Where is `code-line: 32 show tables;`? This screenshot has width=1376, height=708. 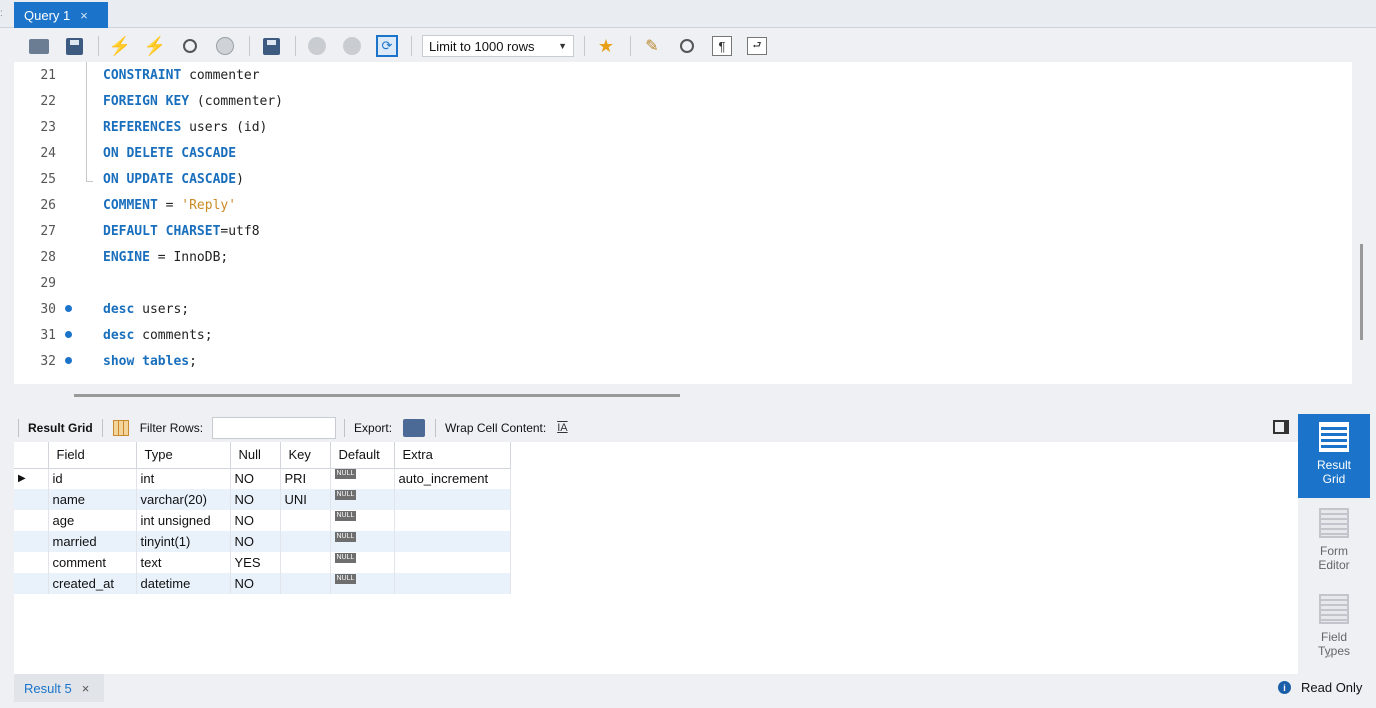 code-line: 32 show tables; is located at coordinates (674, 361).